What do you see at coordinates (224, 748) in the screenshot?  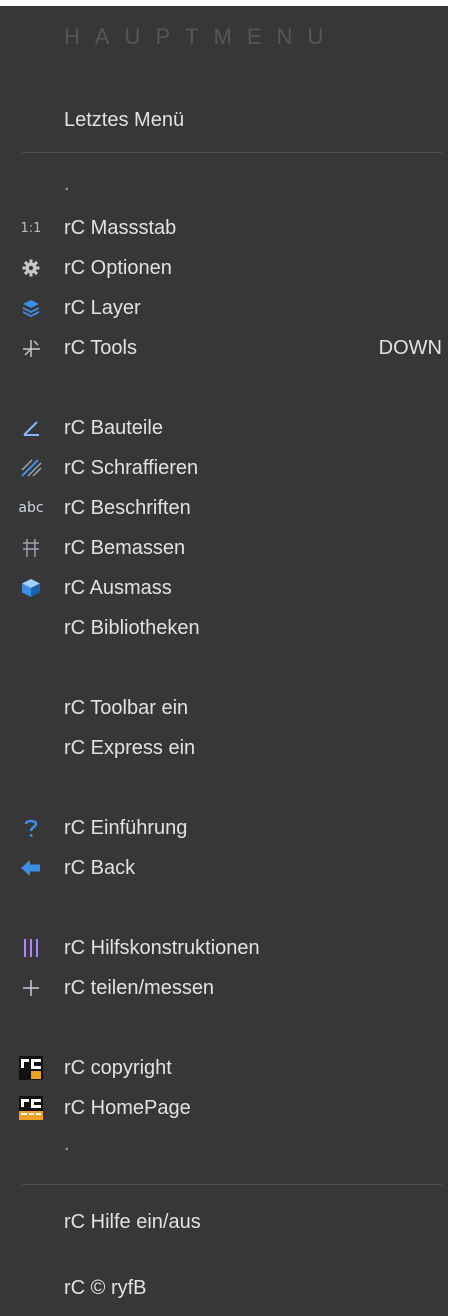 I see `menu-item-express-ein: rC Express ein` at bounding box center [224, 748].